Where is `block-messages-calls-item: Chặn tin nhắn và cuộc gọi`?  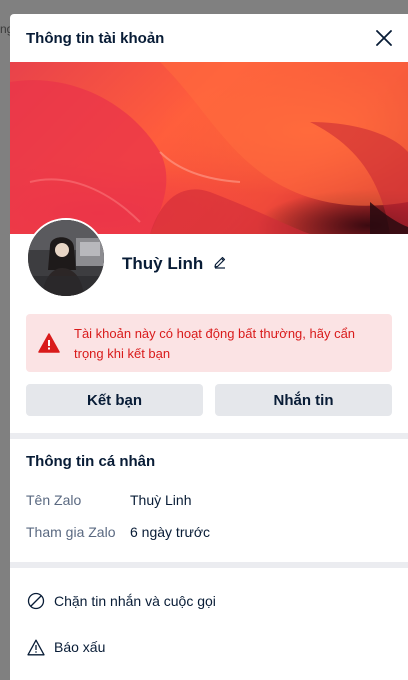
block-messages-calls-item: Chặn tin nhắn và cuộc gọi is located at coordinates (209, 601).